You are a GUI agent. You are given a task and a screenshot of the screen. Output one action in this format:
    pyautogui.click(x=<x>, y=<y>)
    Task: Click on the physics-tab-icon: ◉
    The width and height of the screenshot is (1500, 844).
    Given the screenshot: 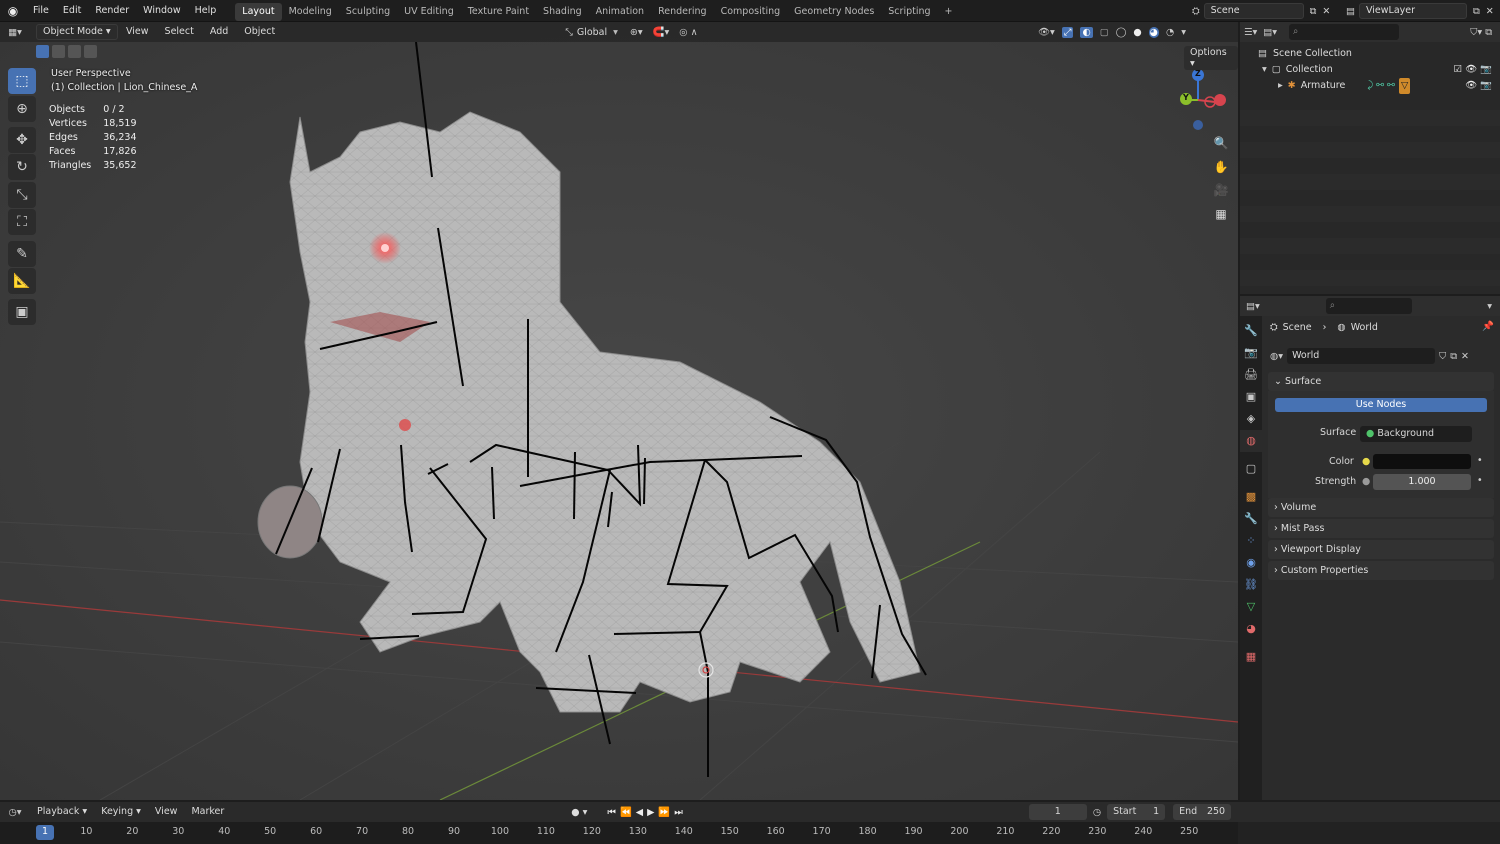 What is the action you would take?
    pyautogui.click(x=1251, y=563)
    